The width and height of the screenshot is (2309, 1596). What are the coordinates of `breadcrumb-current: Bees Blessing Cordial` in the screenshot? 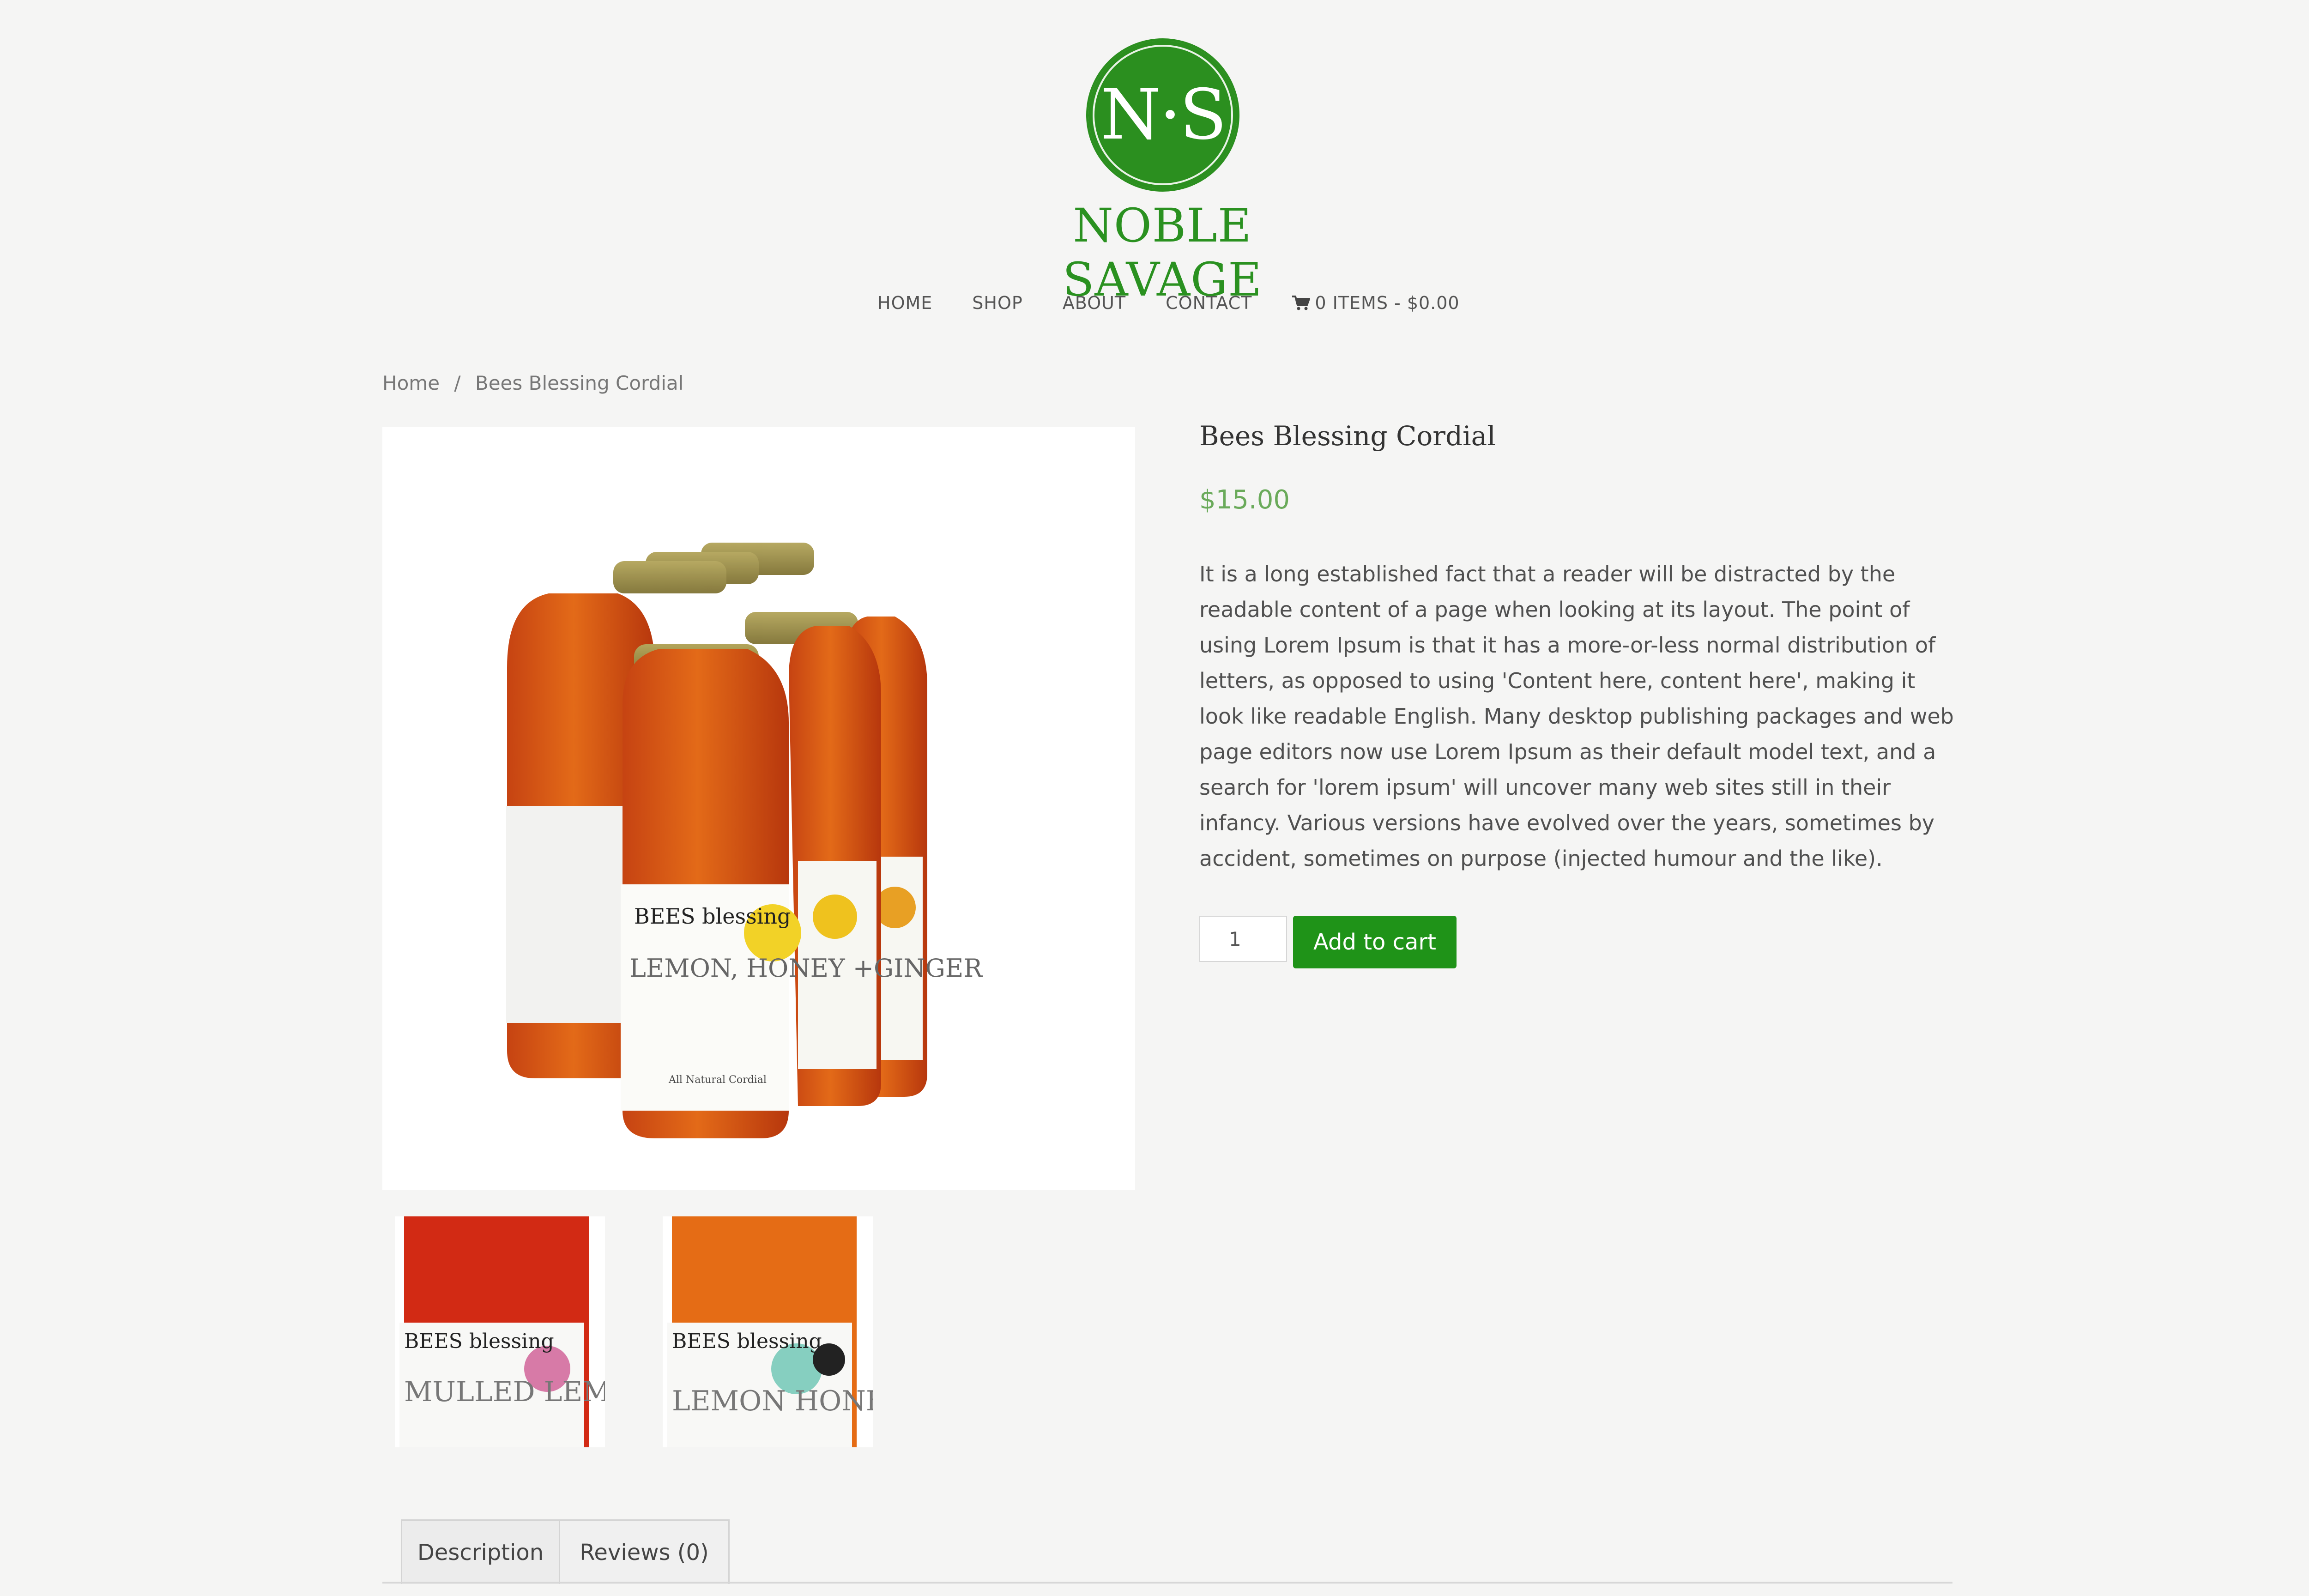 It's located at (580, 383).